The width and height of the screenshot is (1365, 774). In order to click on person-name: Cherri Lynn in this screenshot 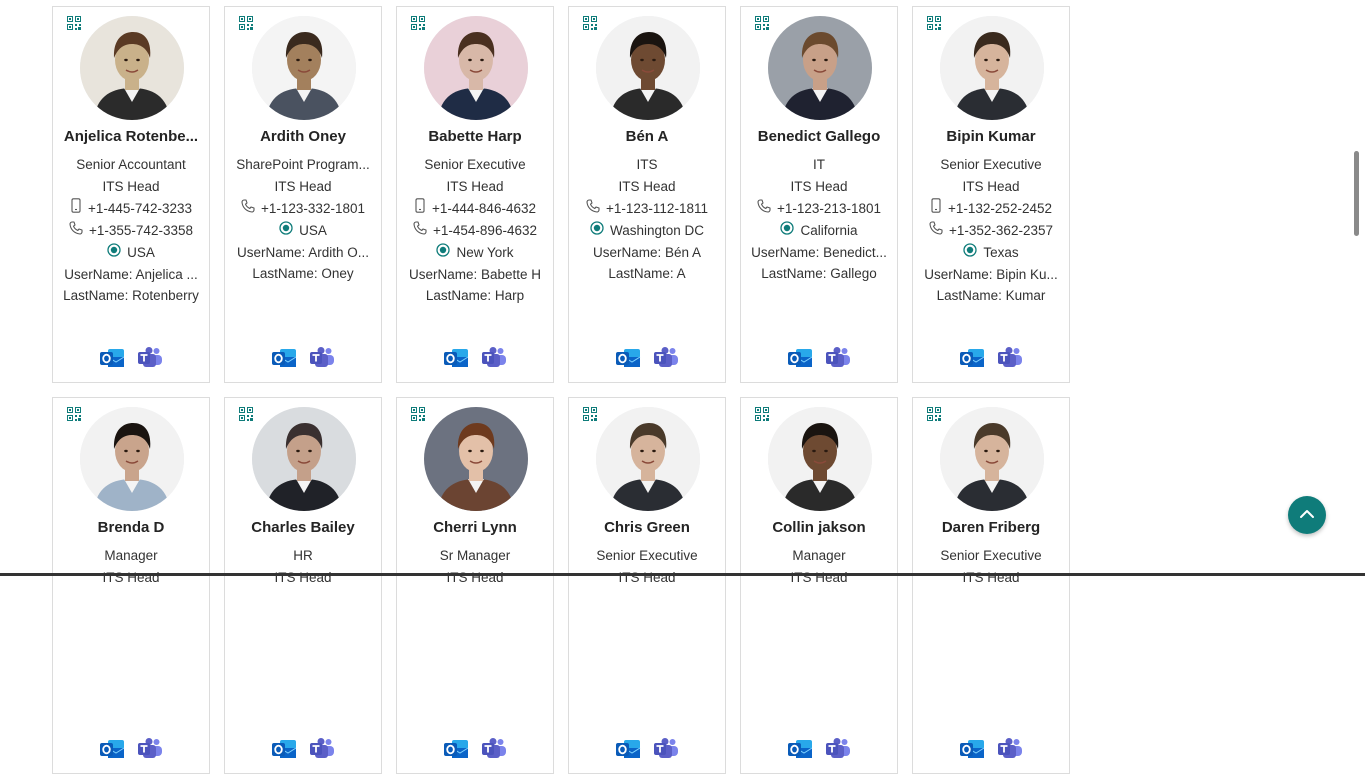, I will do `click(475, 527)`.